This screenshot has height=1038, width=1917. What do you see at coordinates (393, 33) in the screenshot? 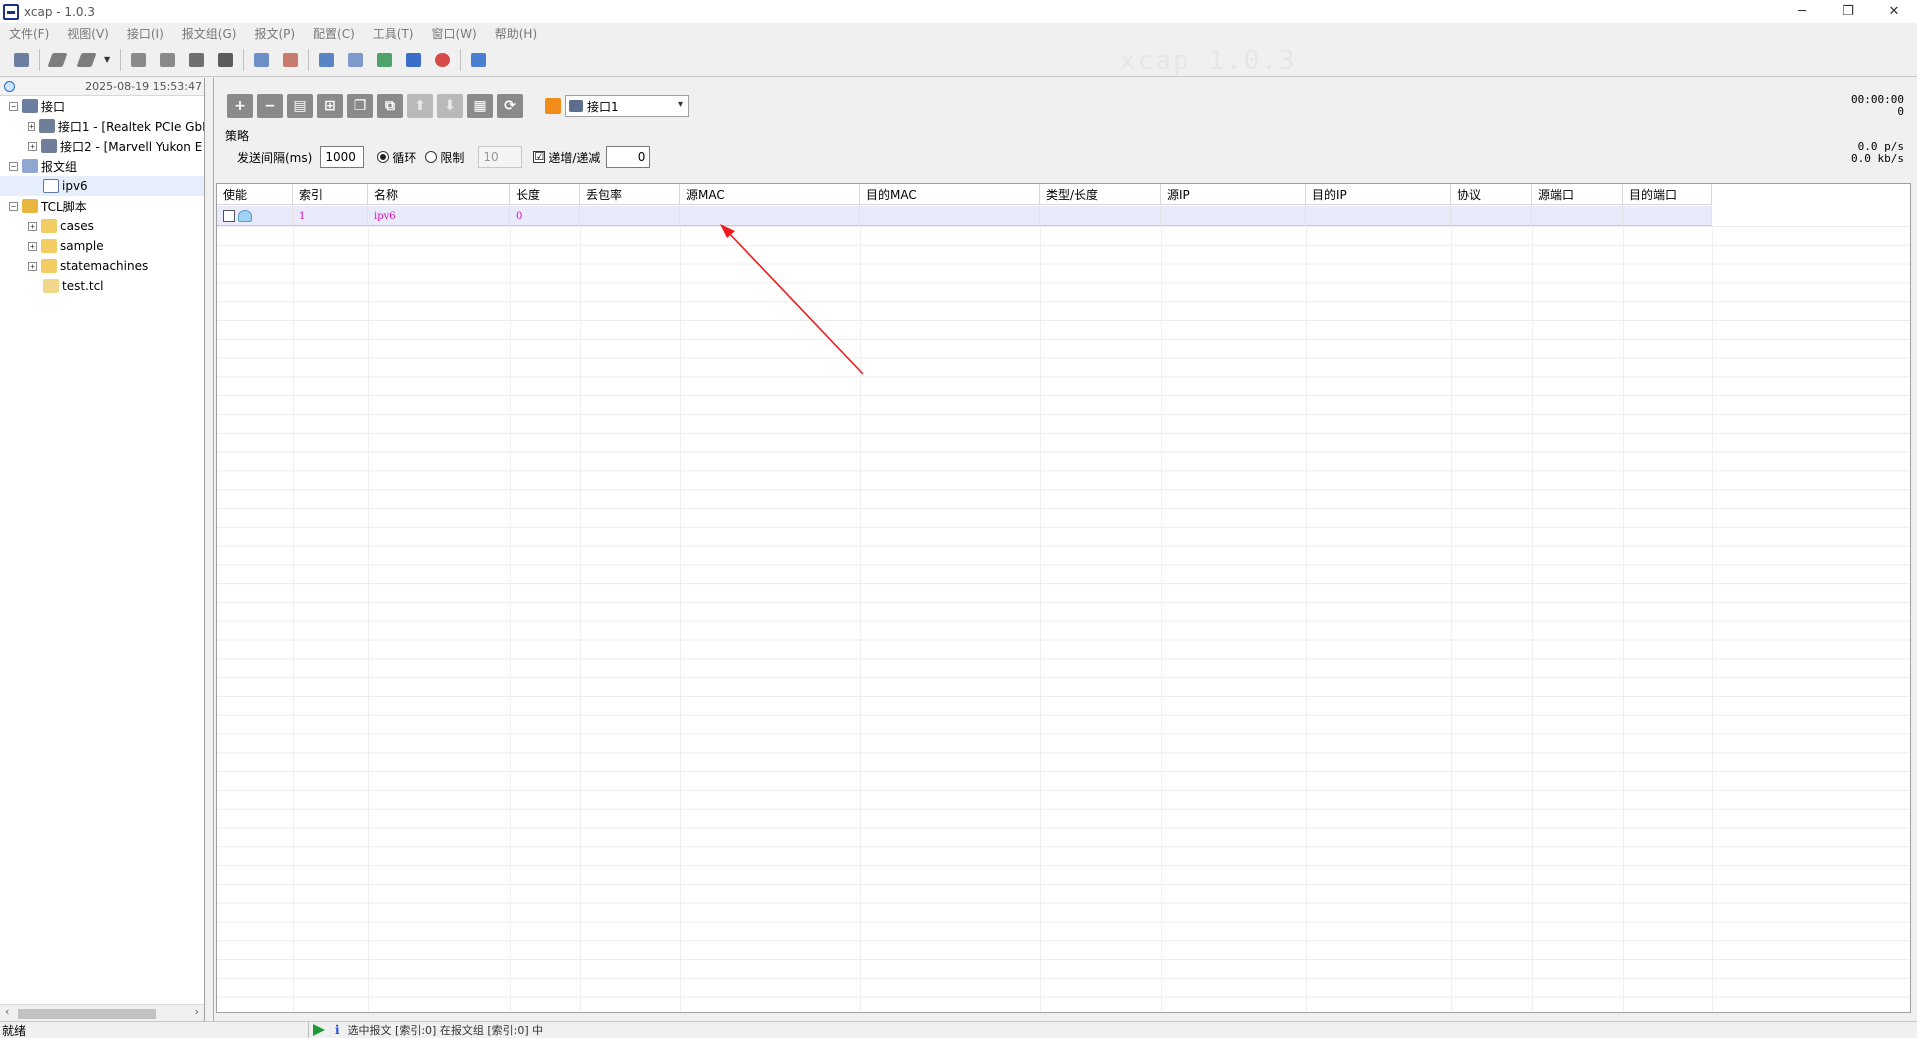
I see `menu-tools: 工具(T)` at bounding box center [393, 33].